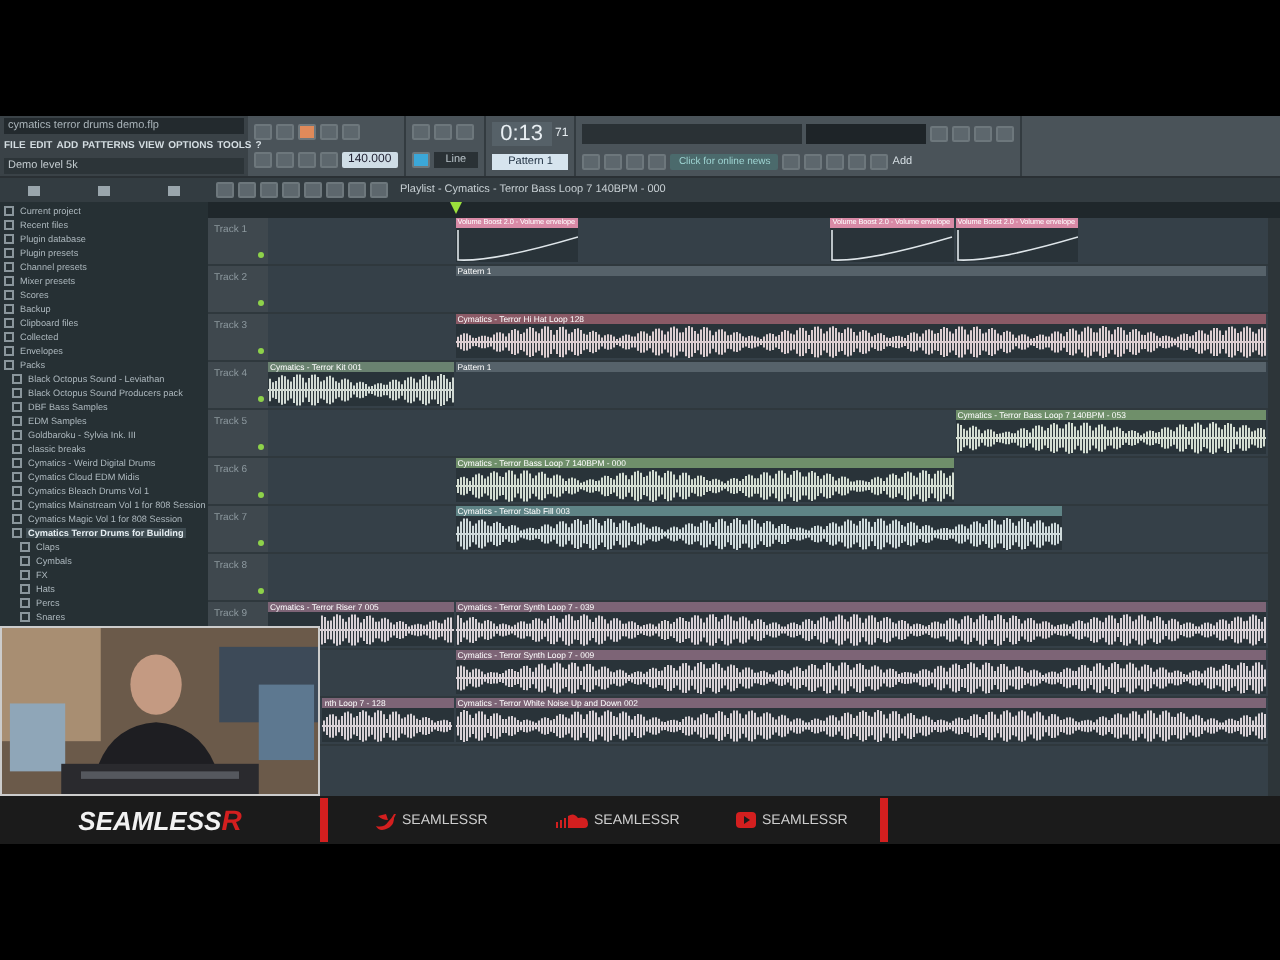  I want to click on logo-text: SEAMLESS, so click(150, 821).